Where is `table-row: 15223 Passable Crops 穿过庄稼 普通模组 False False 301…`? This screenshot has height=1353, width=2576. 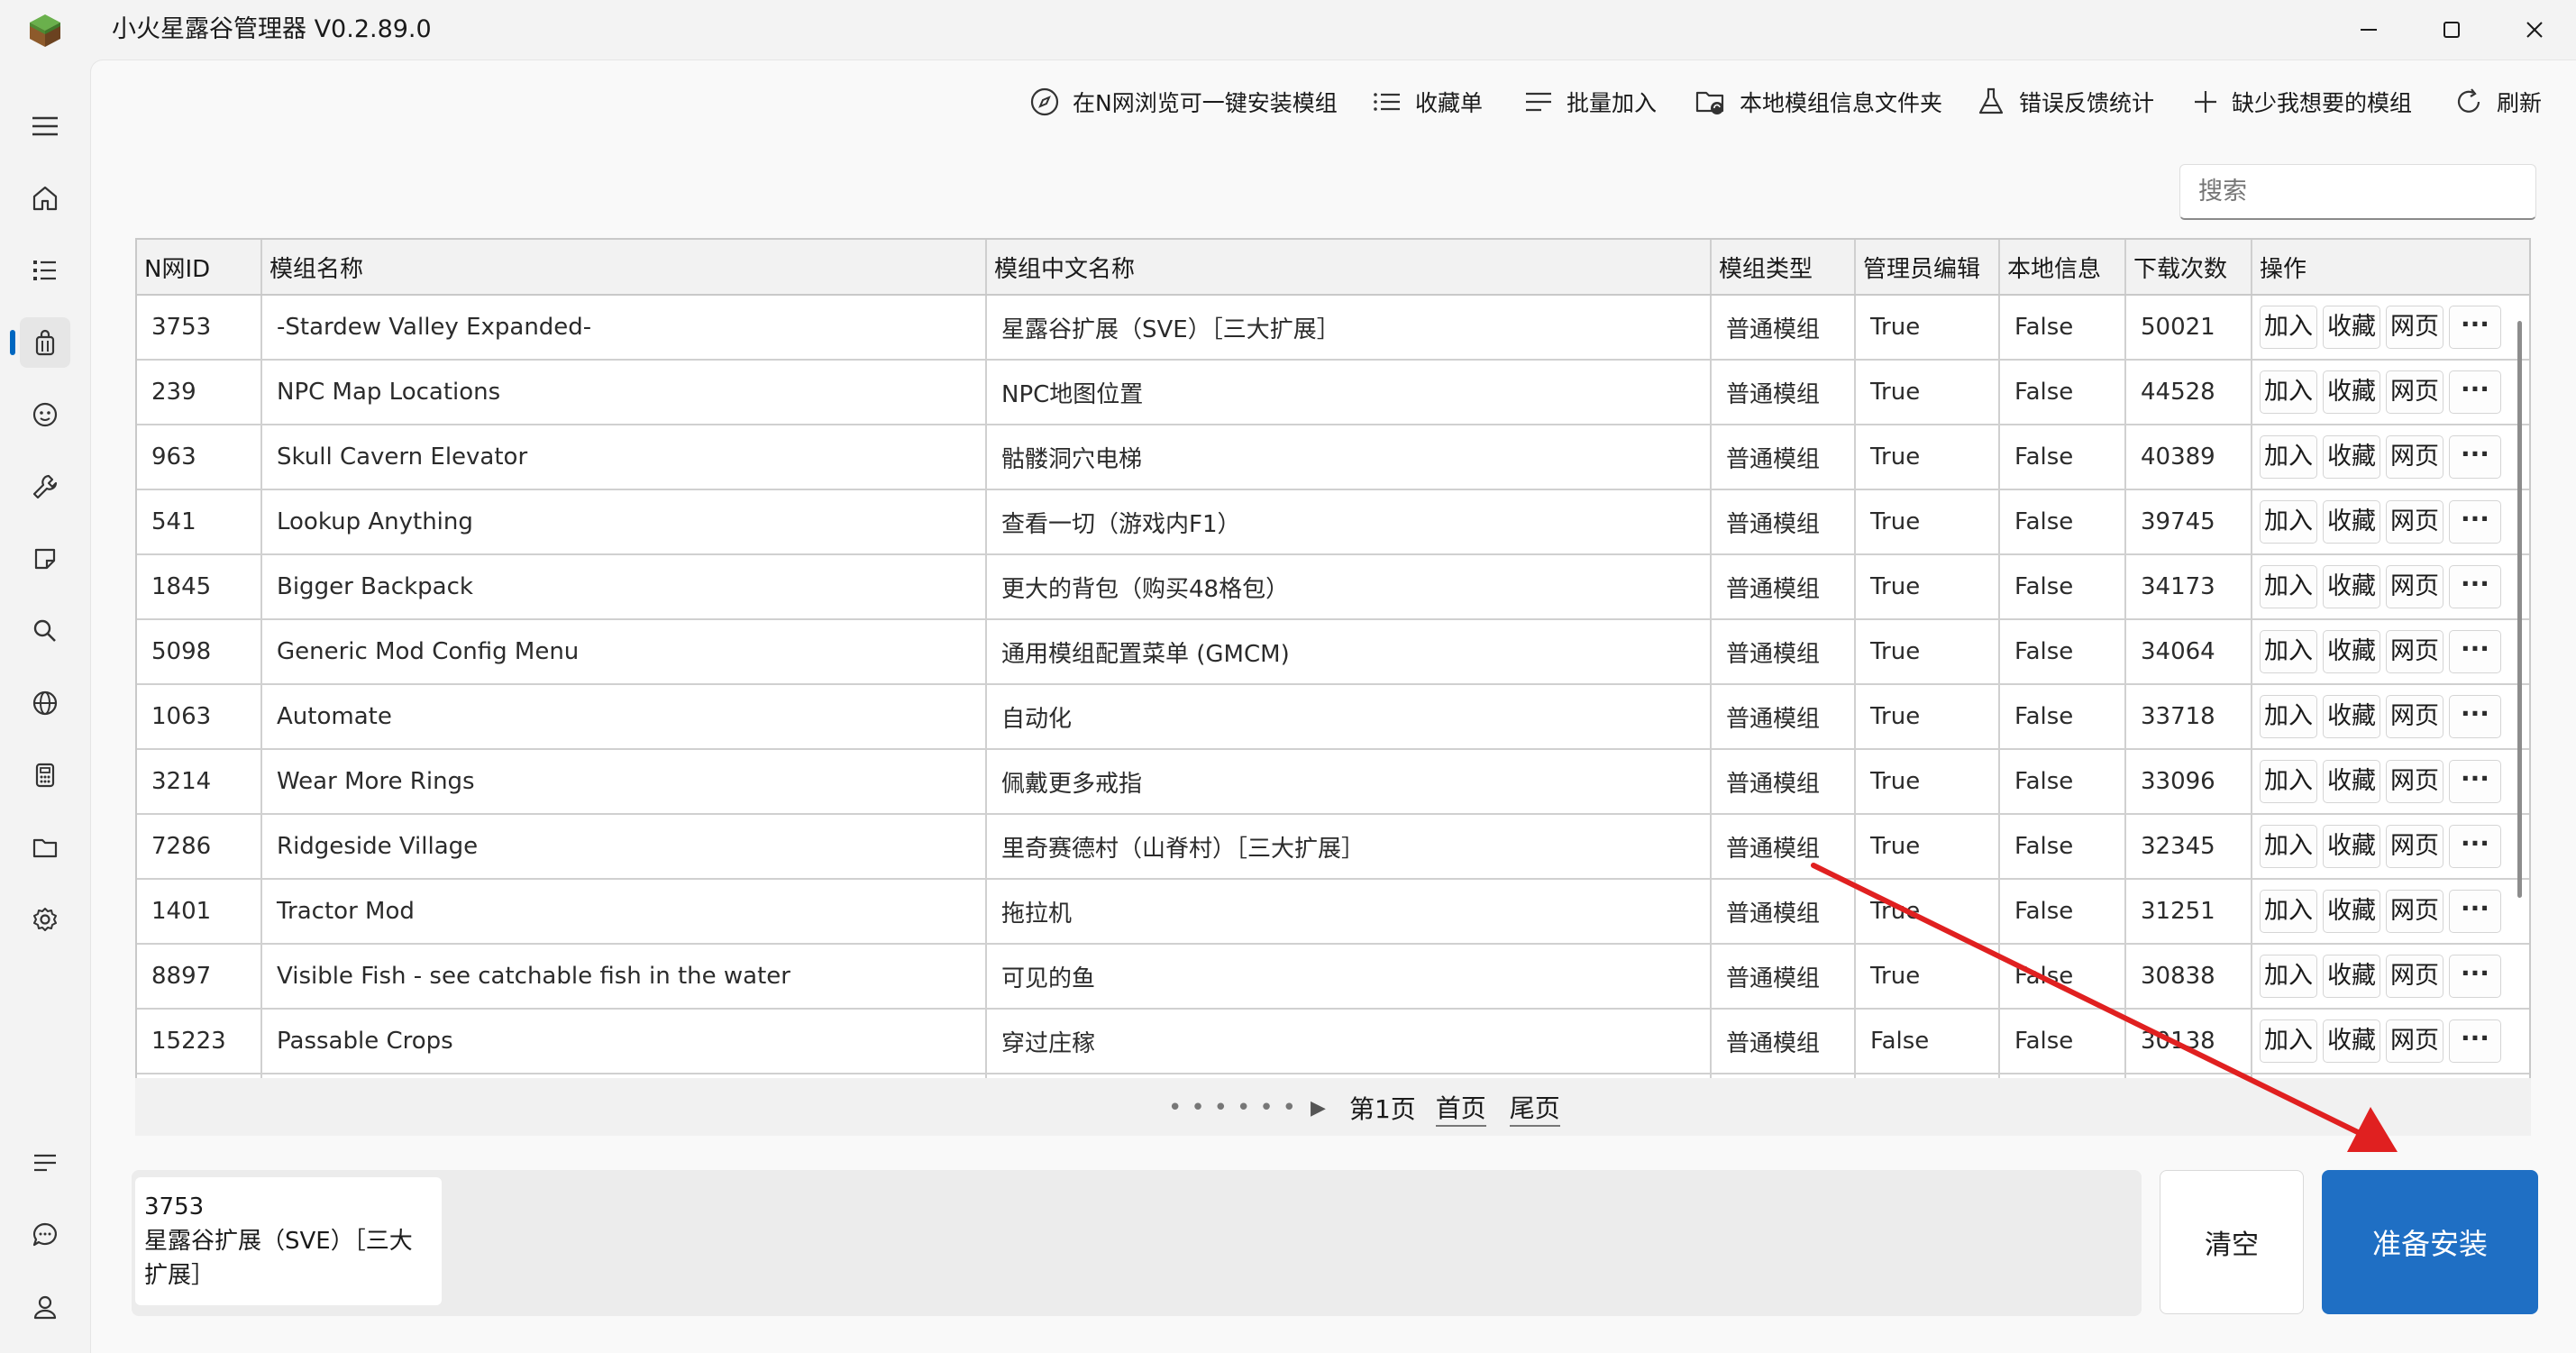
table-row: 15223 Passable Crops 穿过庄稼 普通模组 False False 301… is located at coordinates (1333, 1041).